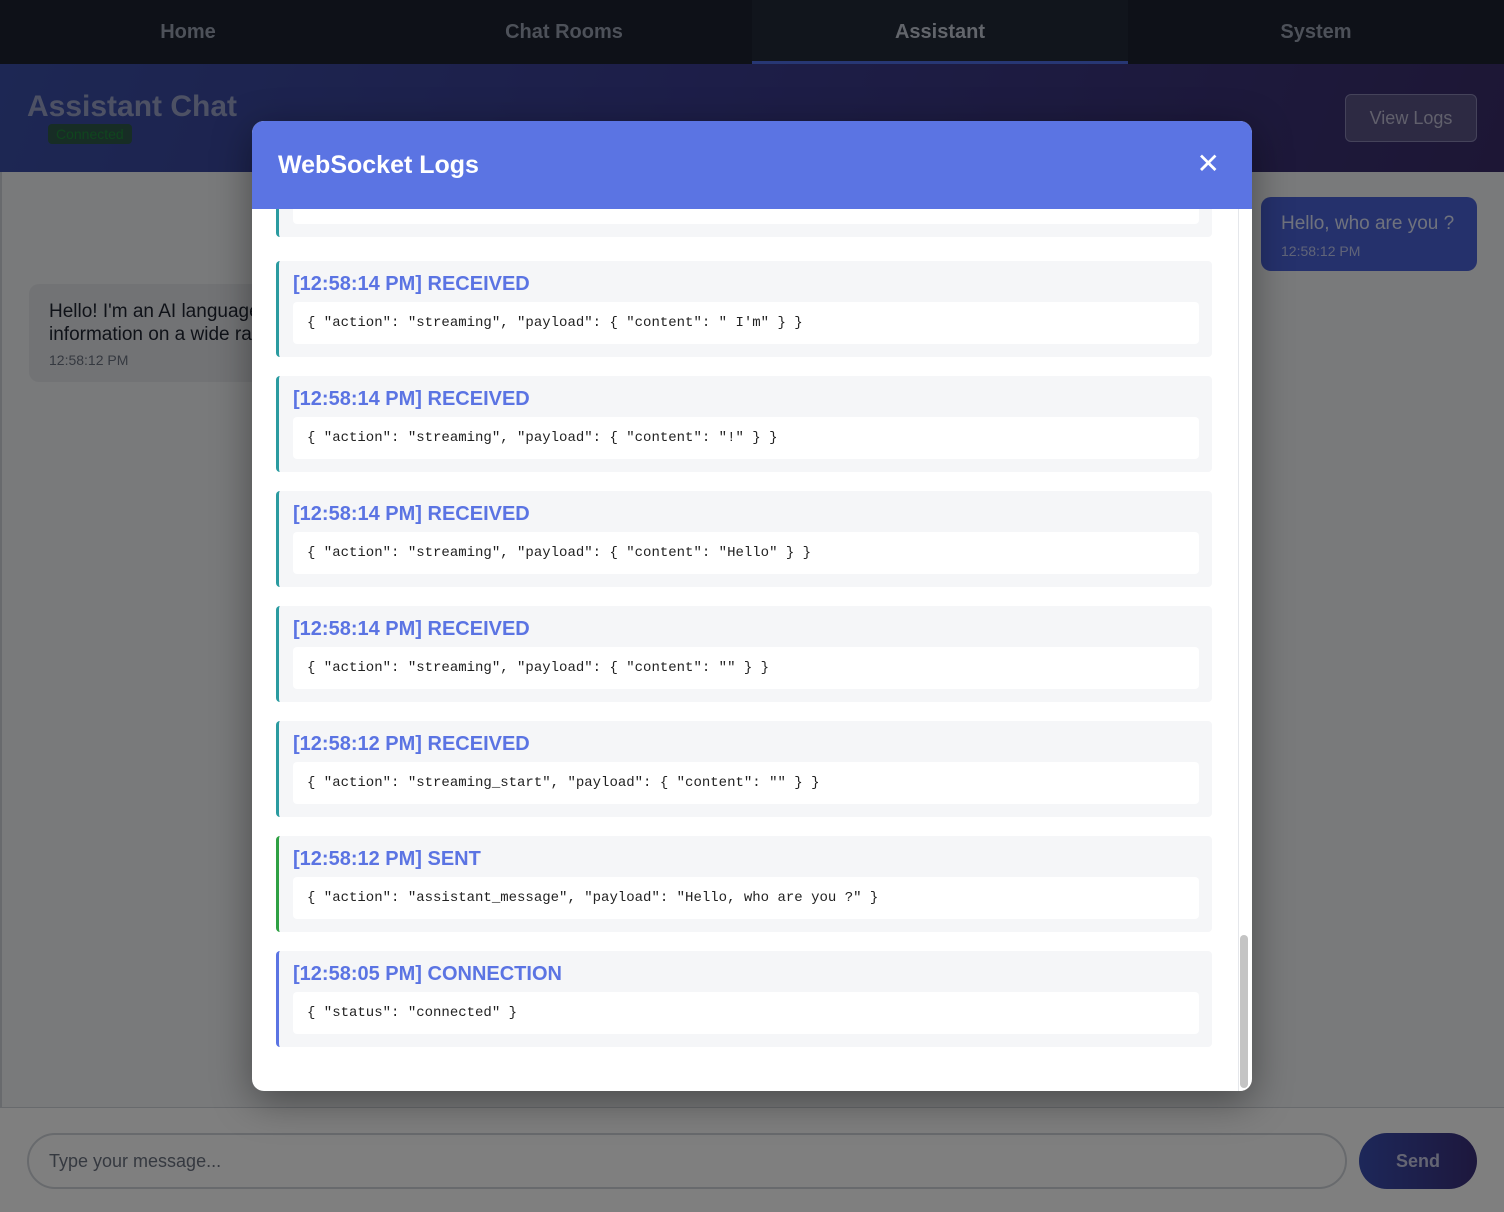 The width and height of the screenshot is (1504, 1212). Describe the element at coordinates (357, 974) in the screenshot. I see `log-timestamp: [12:58:05 PM]` at that location.